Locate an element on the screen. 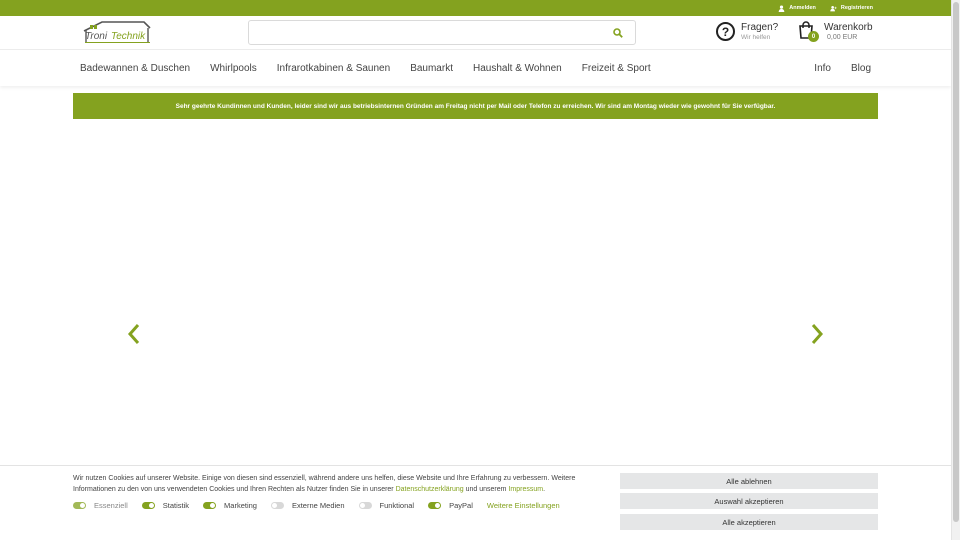 The width and height of the screenshot is (960, 540). scrollbar-thumb is located at coordinates (956, 262).